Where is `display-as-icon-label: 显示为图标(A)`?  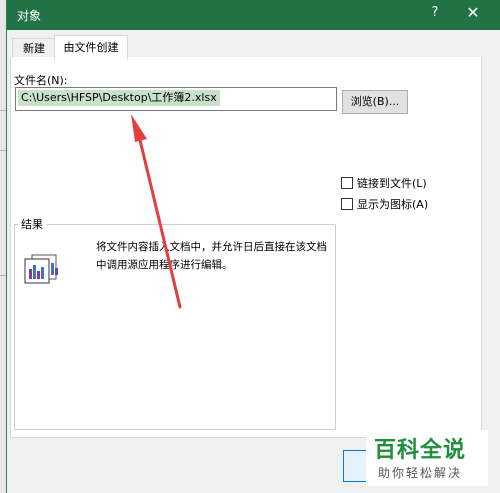
display-as-icon-label: 显示为图标(A) is located at coordinates (393, 204).